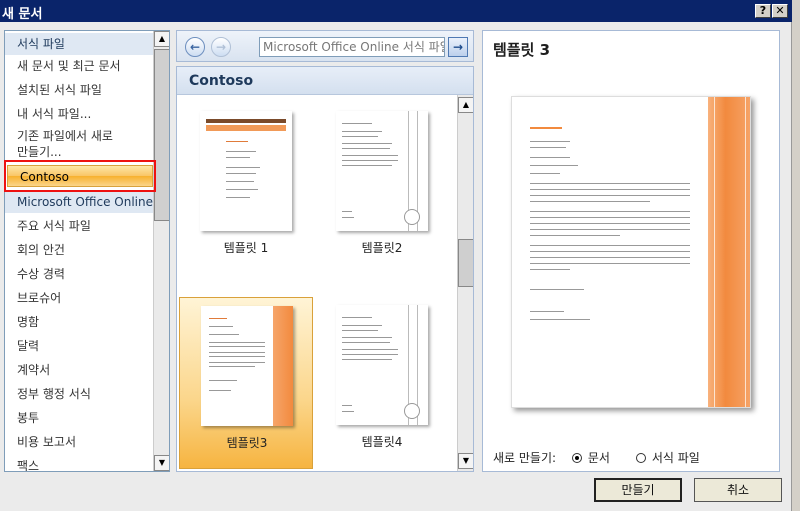 The image size is (800, 511). Describe the element at coordinates (80, 250) in the screenshot. I see `sidebar-item-agenda: 회의 안건` at that location.